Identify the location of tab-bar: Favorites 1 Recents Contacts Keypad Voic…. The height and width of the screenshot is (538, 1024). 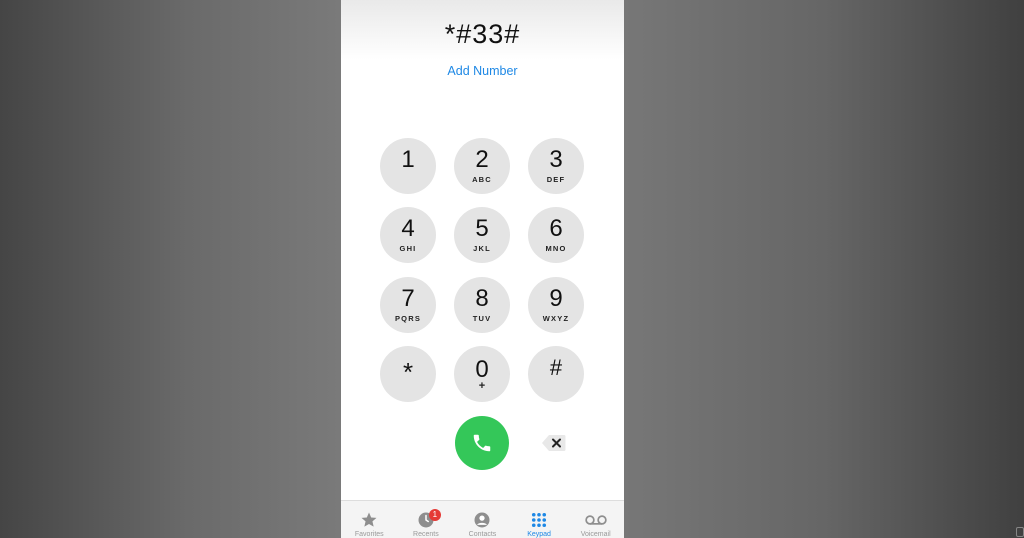
(482, 519).